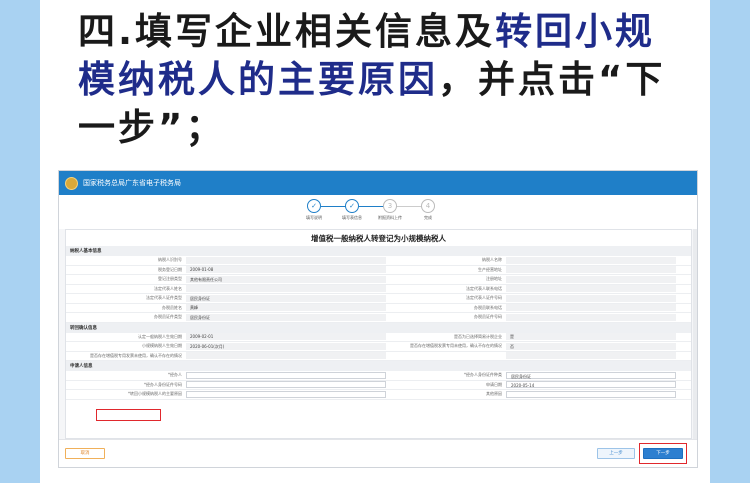 The height and width of the screenshot is (483, 750). Describe the element at coordinates (128, 415) in the screenshot. I see `reason-label-highlight` at that location.